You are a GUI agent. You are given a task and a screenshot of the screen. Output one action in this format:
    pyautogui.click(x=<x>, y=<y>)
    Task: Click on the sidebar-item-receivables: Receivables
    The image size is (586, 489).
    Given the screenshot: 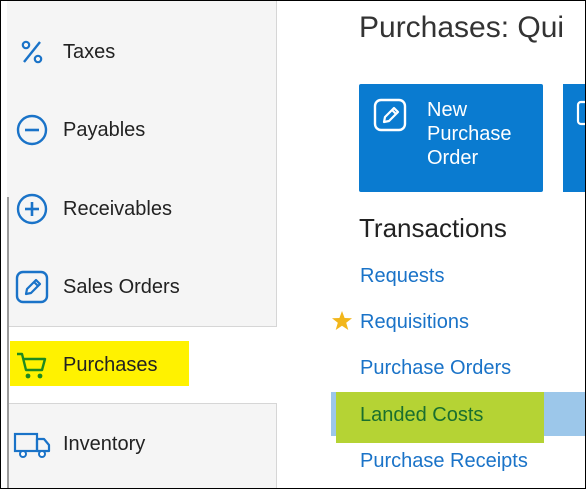 What is the action you would take?
    pyautogui.click(x=144, y=209)
    